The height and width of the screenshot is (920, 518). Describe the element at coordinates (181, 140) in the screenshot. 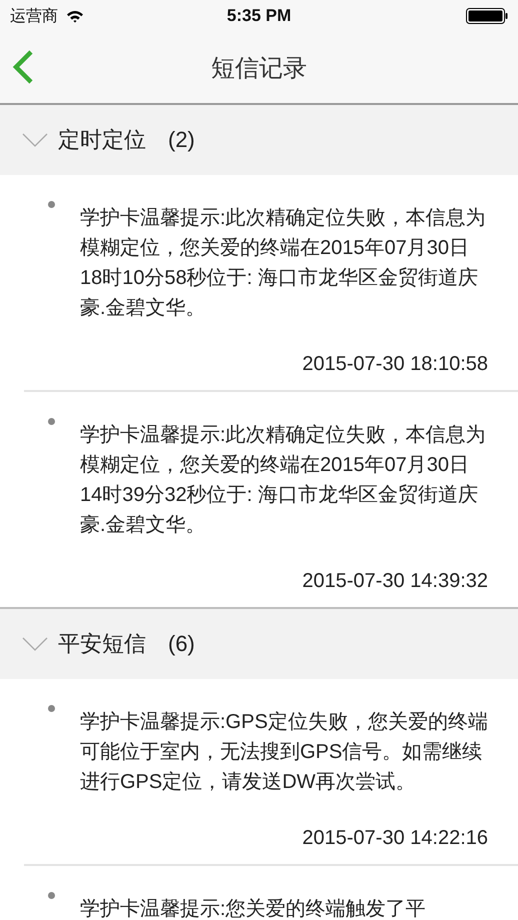

I see `section-count: (2)` at that location.